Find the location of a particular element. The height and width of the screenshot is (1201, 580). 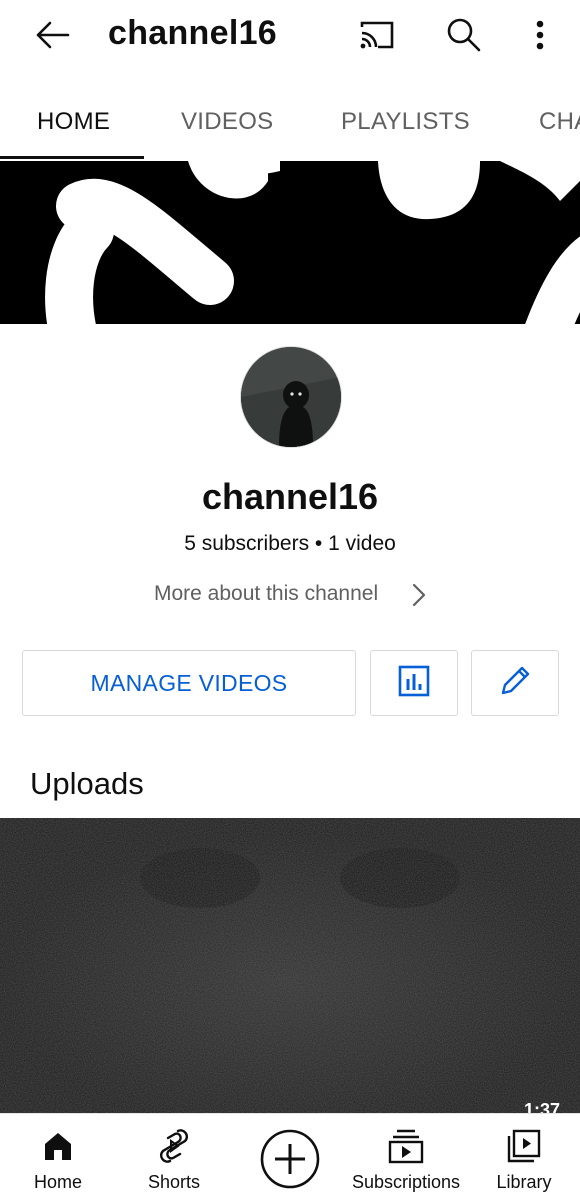

tab-videos: VIDEOS is located at coordinates (227, 122).